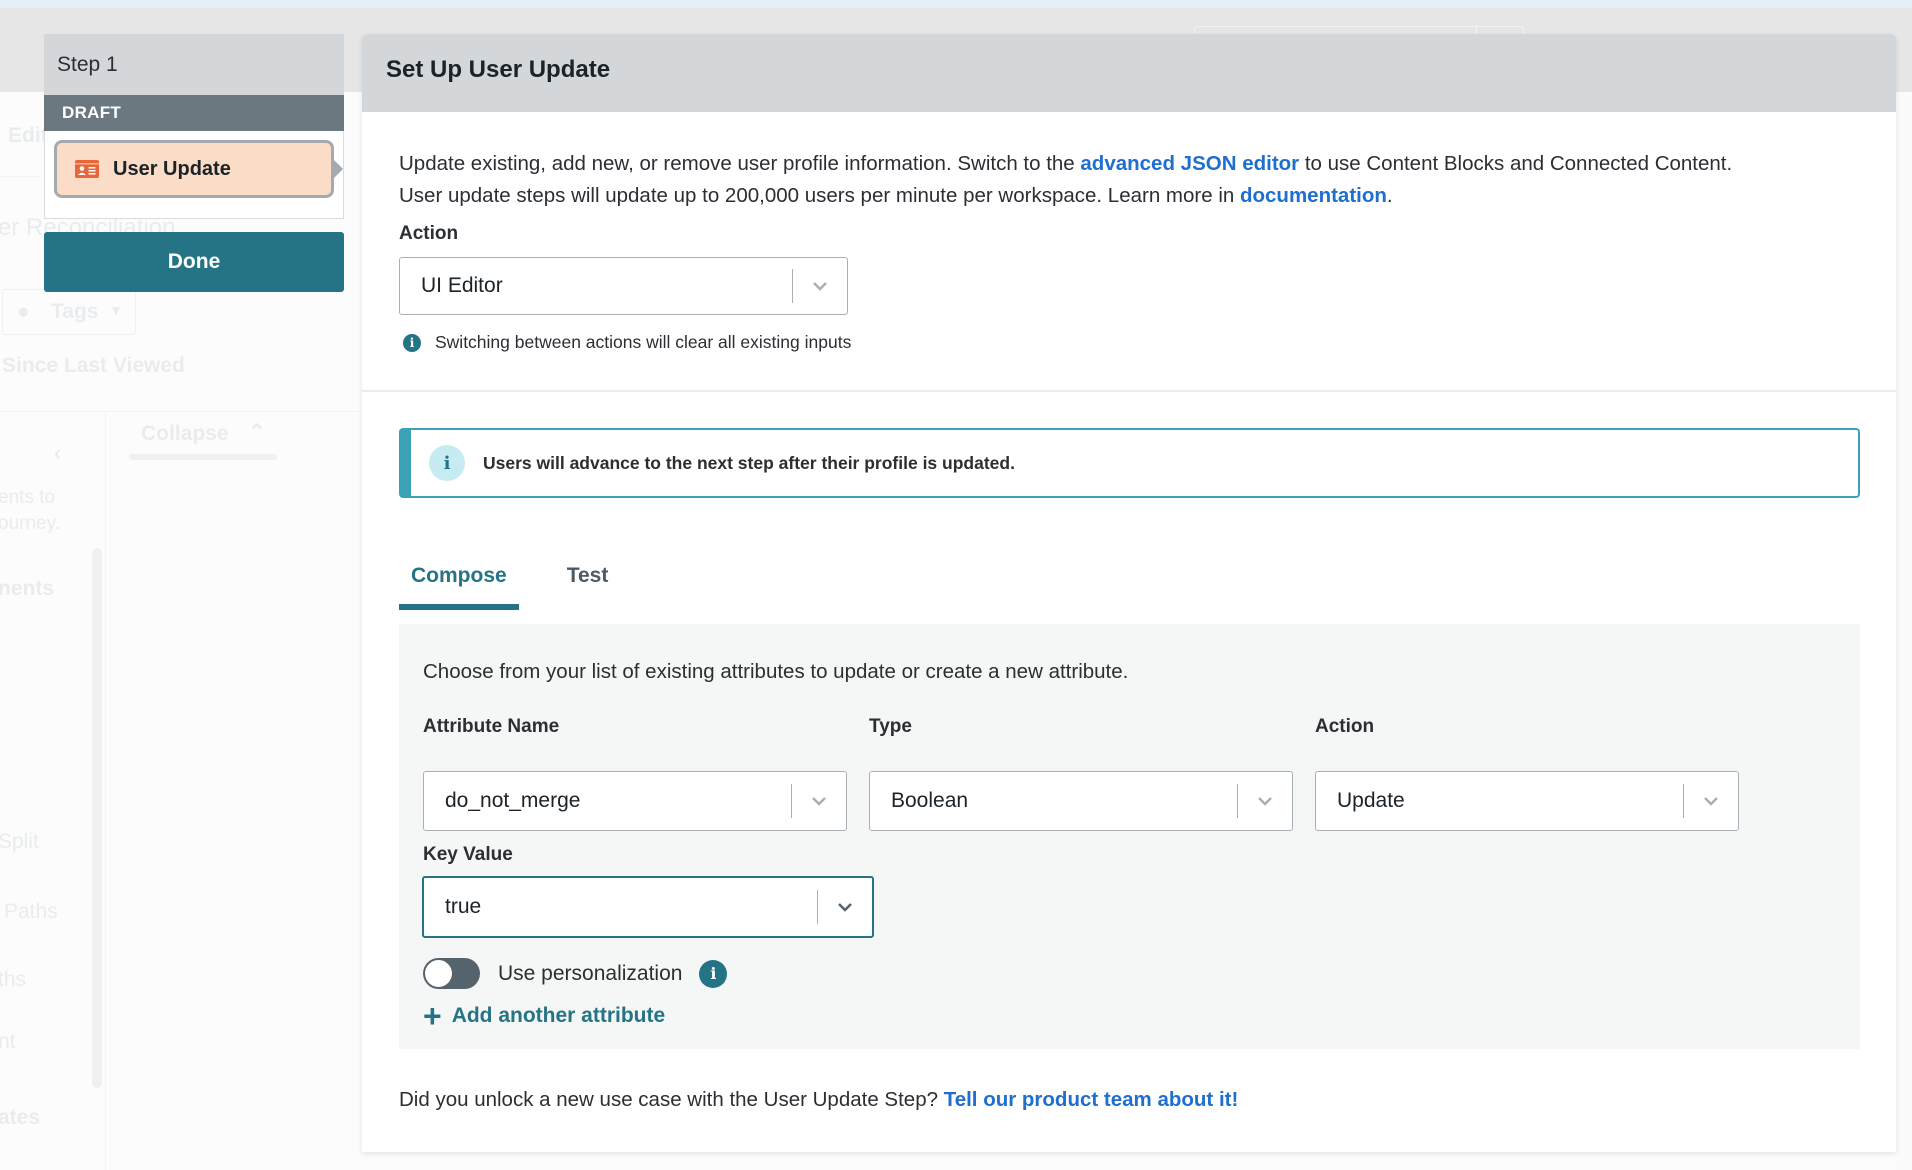 The width and height of the screenshot is (1912, 1170). I want to click on step-body: User Update, so click(194, 175).